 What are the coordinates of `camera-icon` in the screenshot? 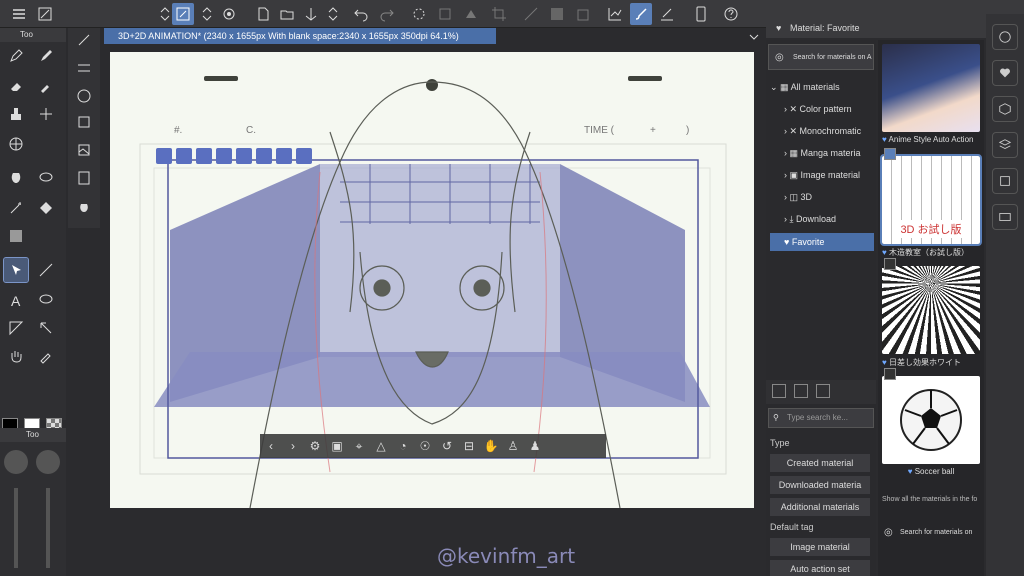 It's located at (244, 156).